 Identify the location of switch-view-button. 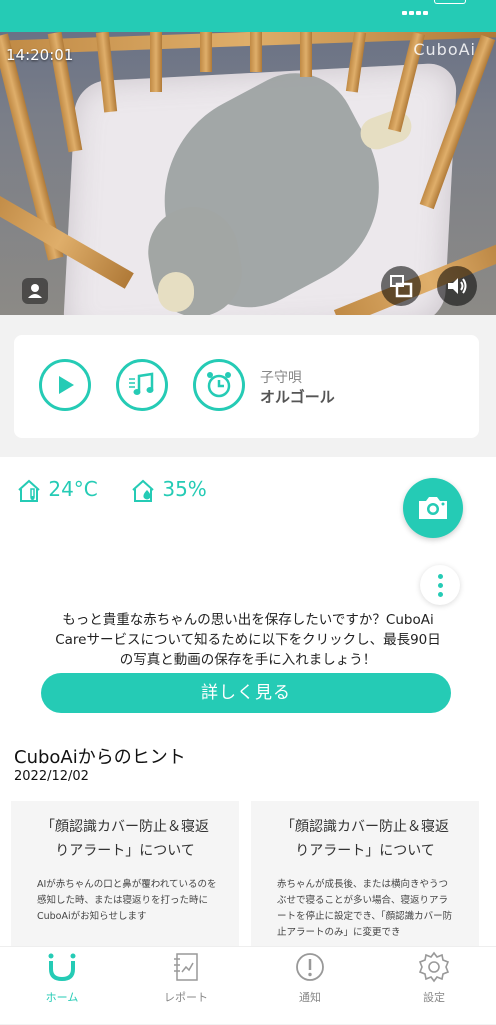
(401, 286).